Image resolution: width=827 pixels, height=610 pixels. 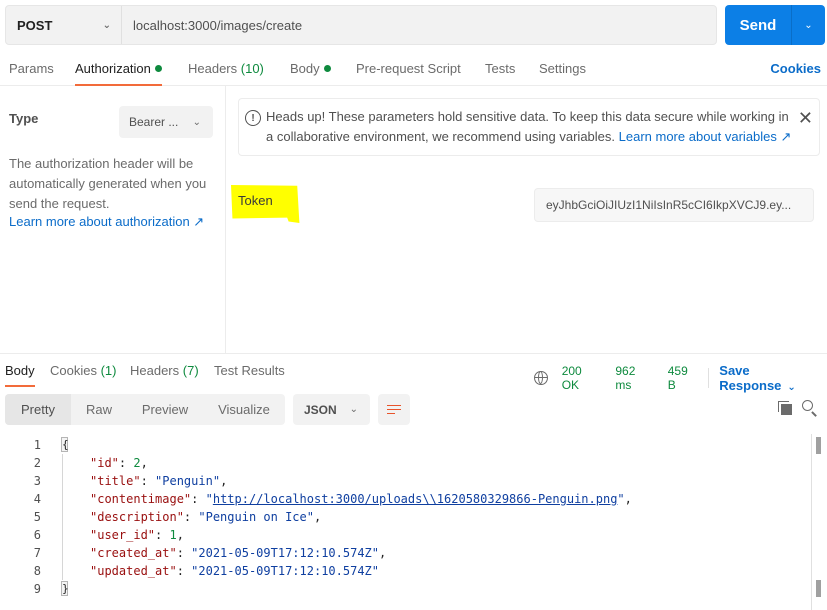 What do you see at coordinates (253, 118) in the screenshot?
I see `info-circle-icon: !` at bounding box center [253, 118].